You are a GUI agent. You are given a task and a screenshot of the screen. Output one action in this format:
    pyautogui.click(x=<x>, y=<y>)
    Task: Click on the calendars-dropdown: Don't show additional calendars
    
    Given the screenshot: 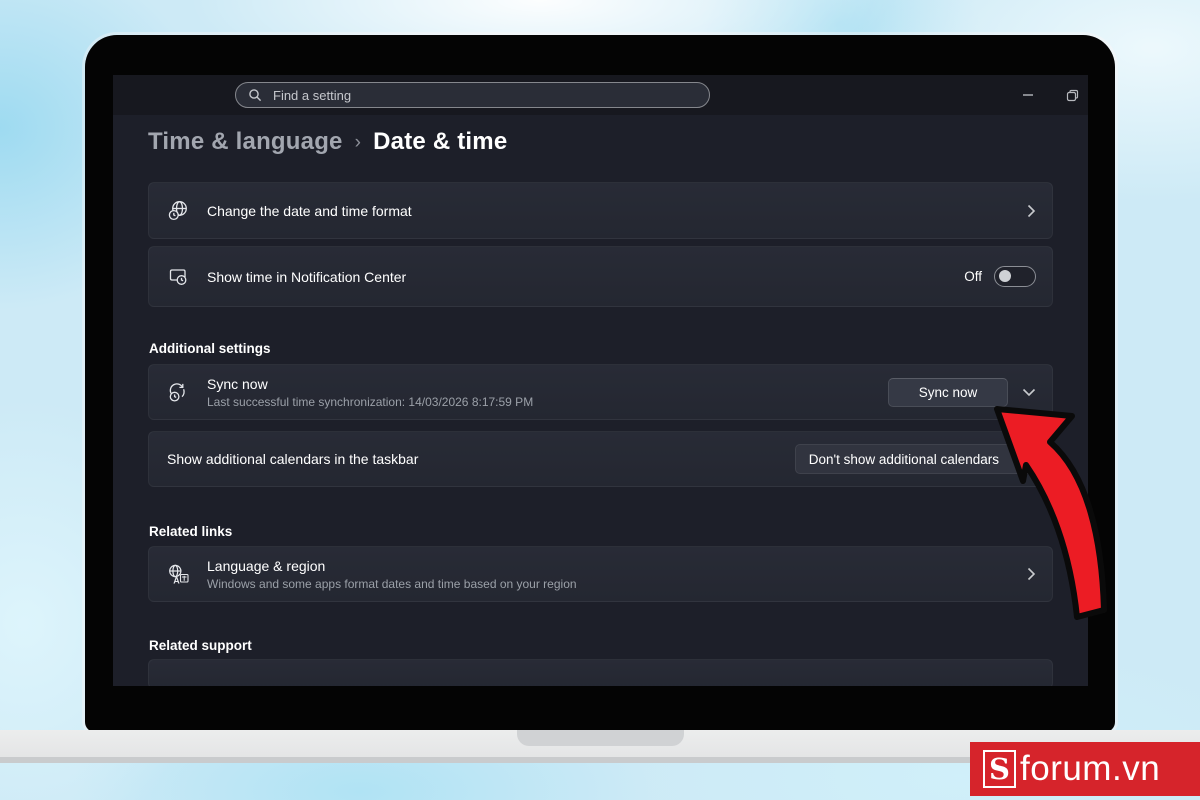 What is the action you would take?
    pyautogui.click(x=915, y=459)
    